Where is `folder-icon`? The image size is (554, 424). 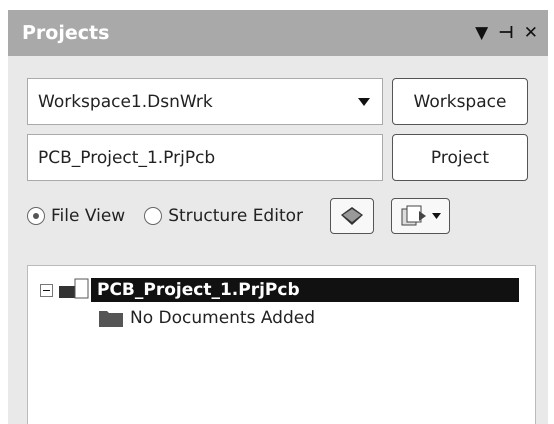 folder-icon is located at coordinates (111, 318).